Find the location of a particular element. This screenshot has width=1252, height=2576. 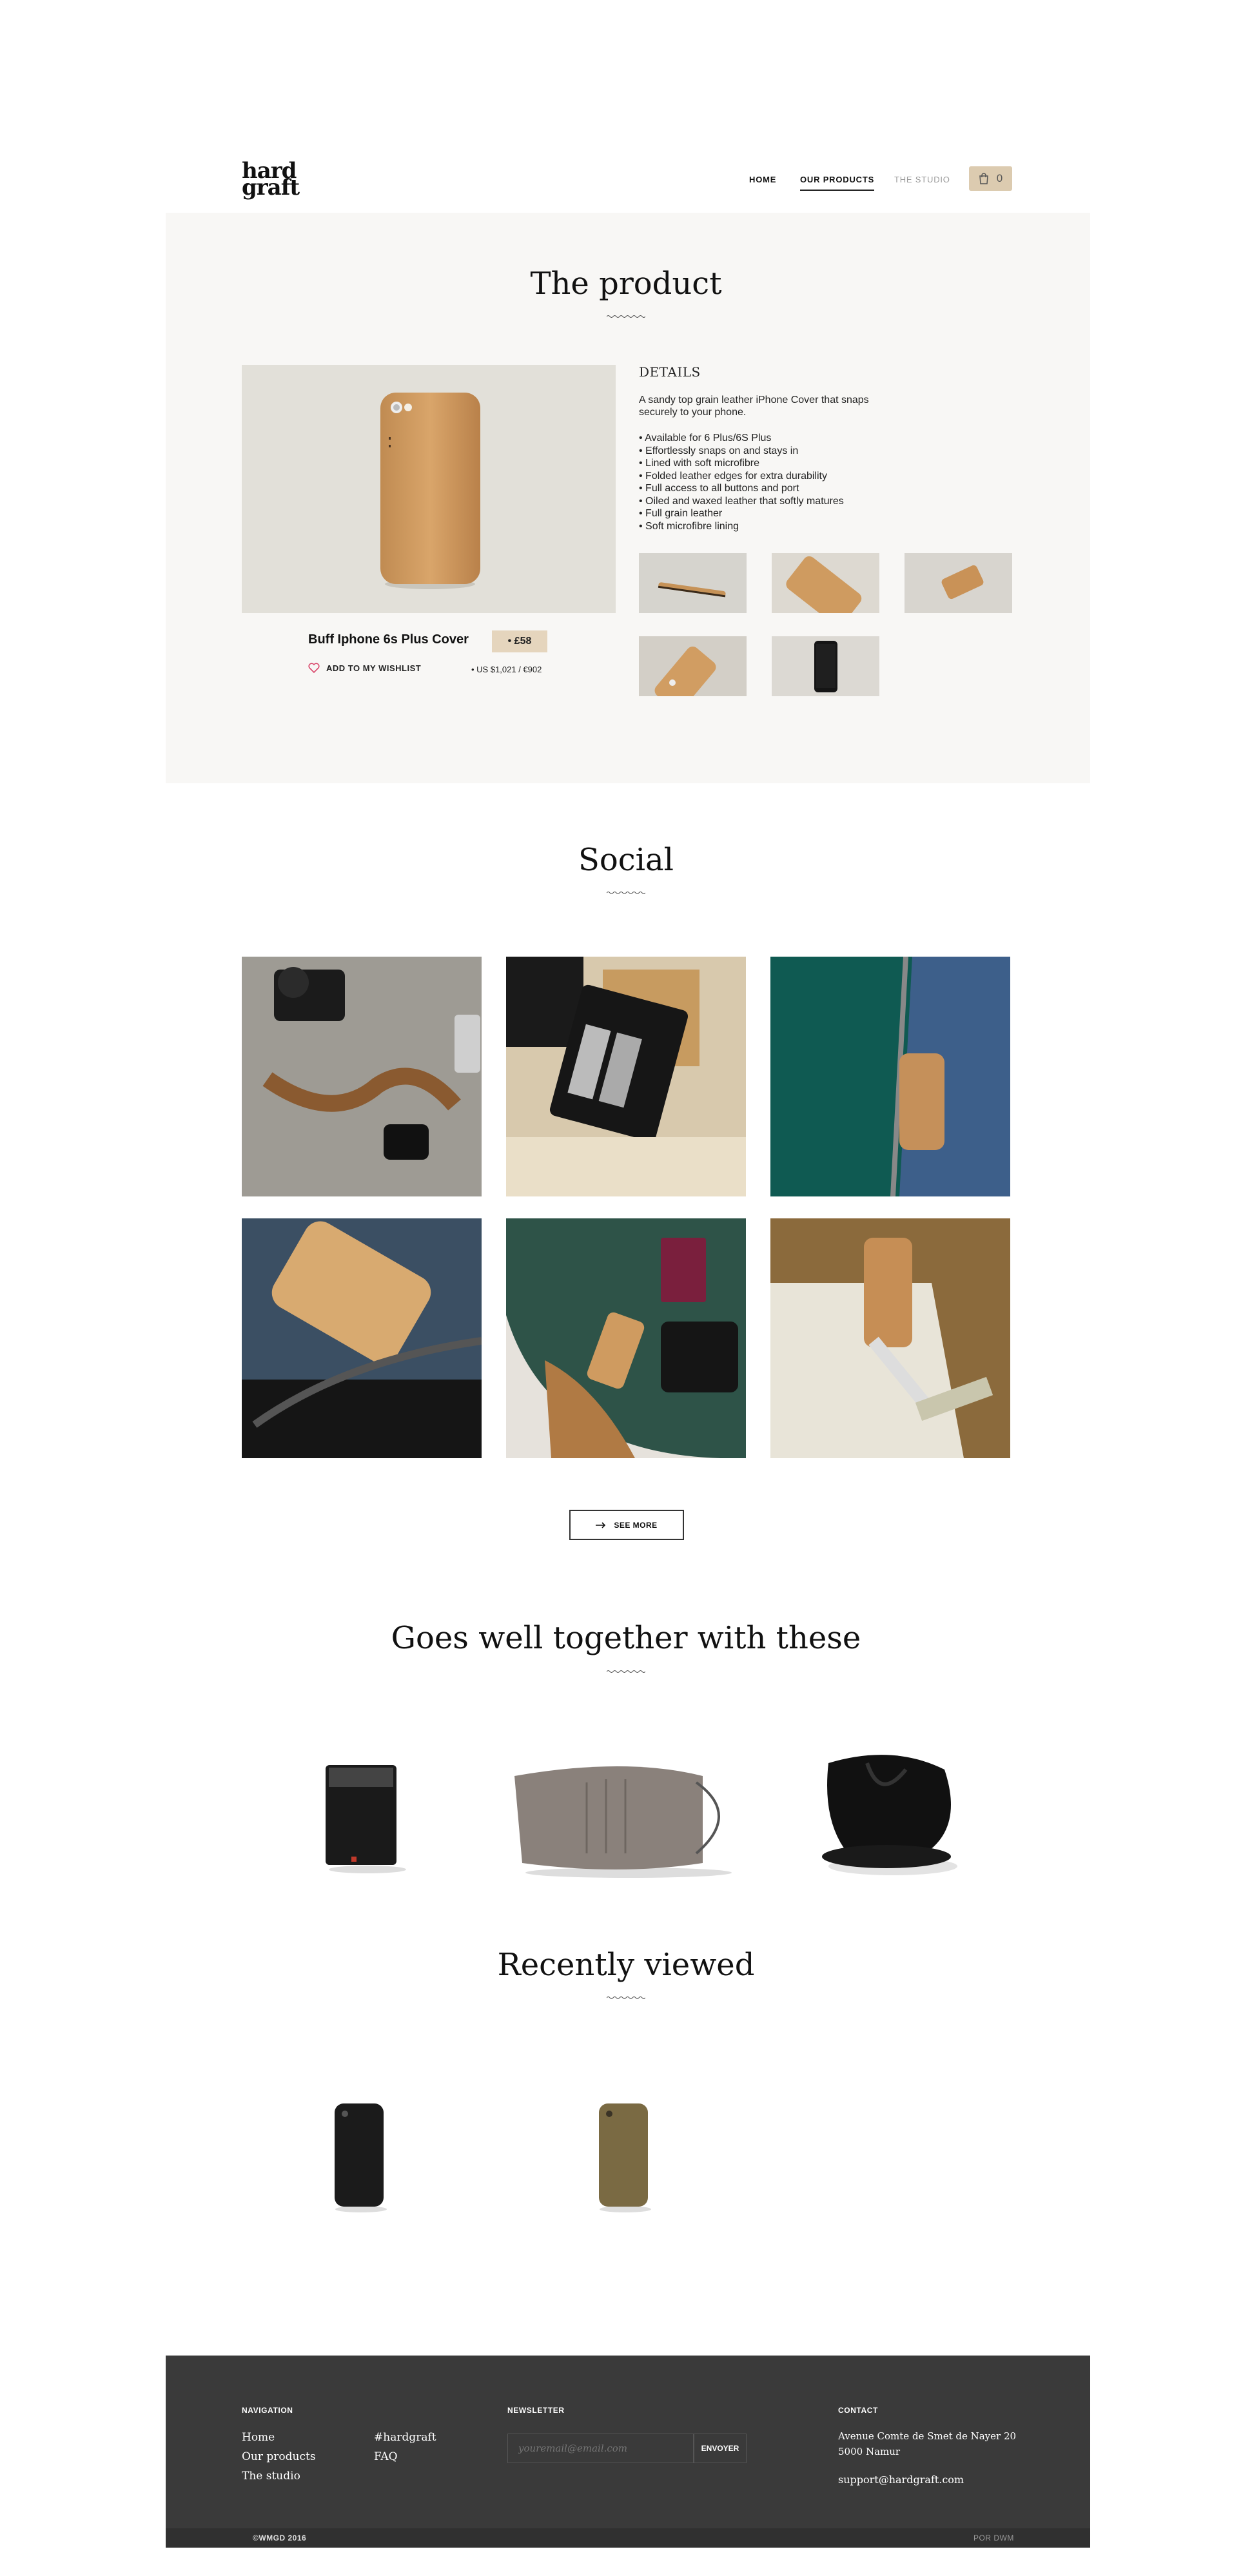

nav-home: HOME is located at coordinates (762, 180).